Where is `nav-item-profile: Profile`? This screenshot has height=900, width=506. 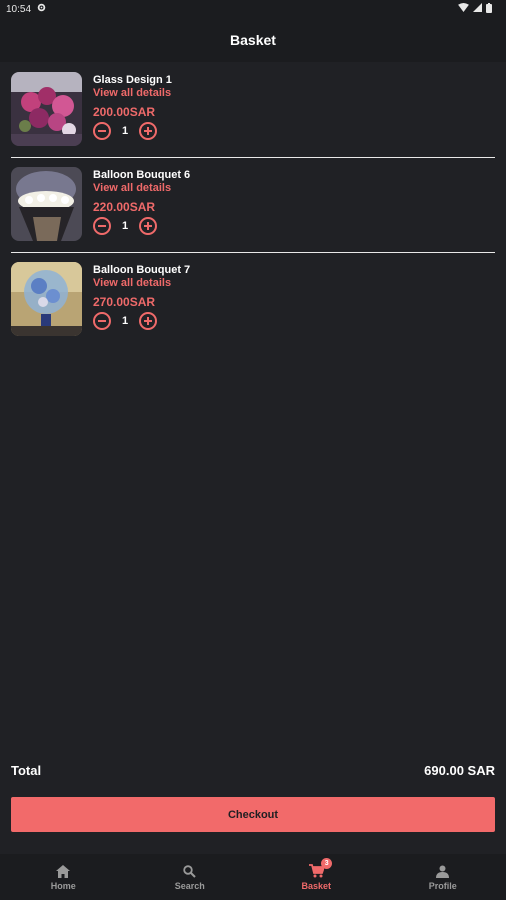 nav-item-profile: Profile is located at coordinates (443, 877).